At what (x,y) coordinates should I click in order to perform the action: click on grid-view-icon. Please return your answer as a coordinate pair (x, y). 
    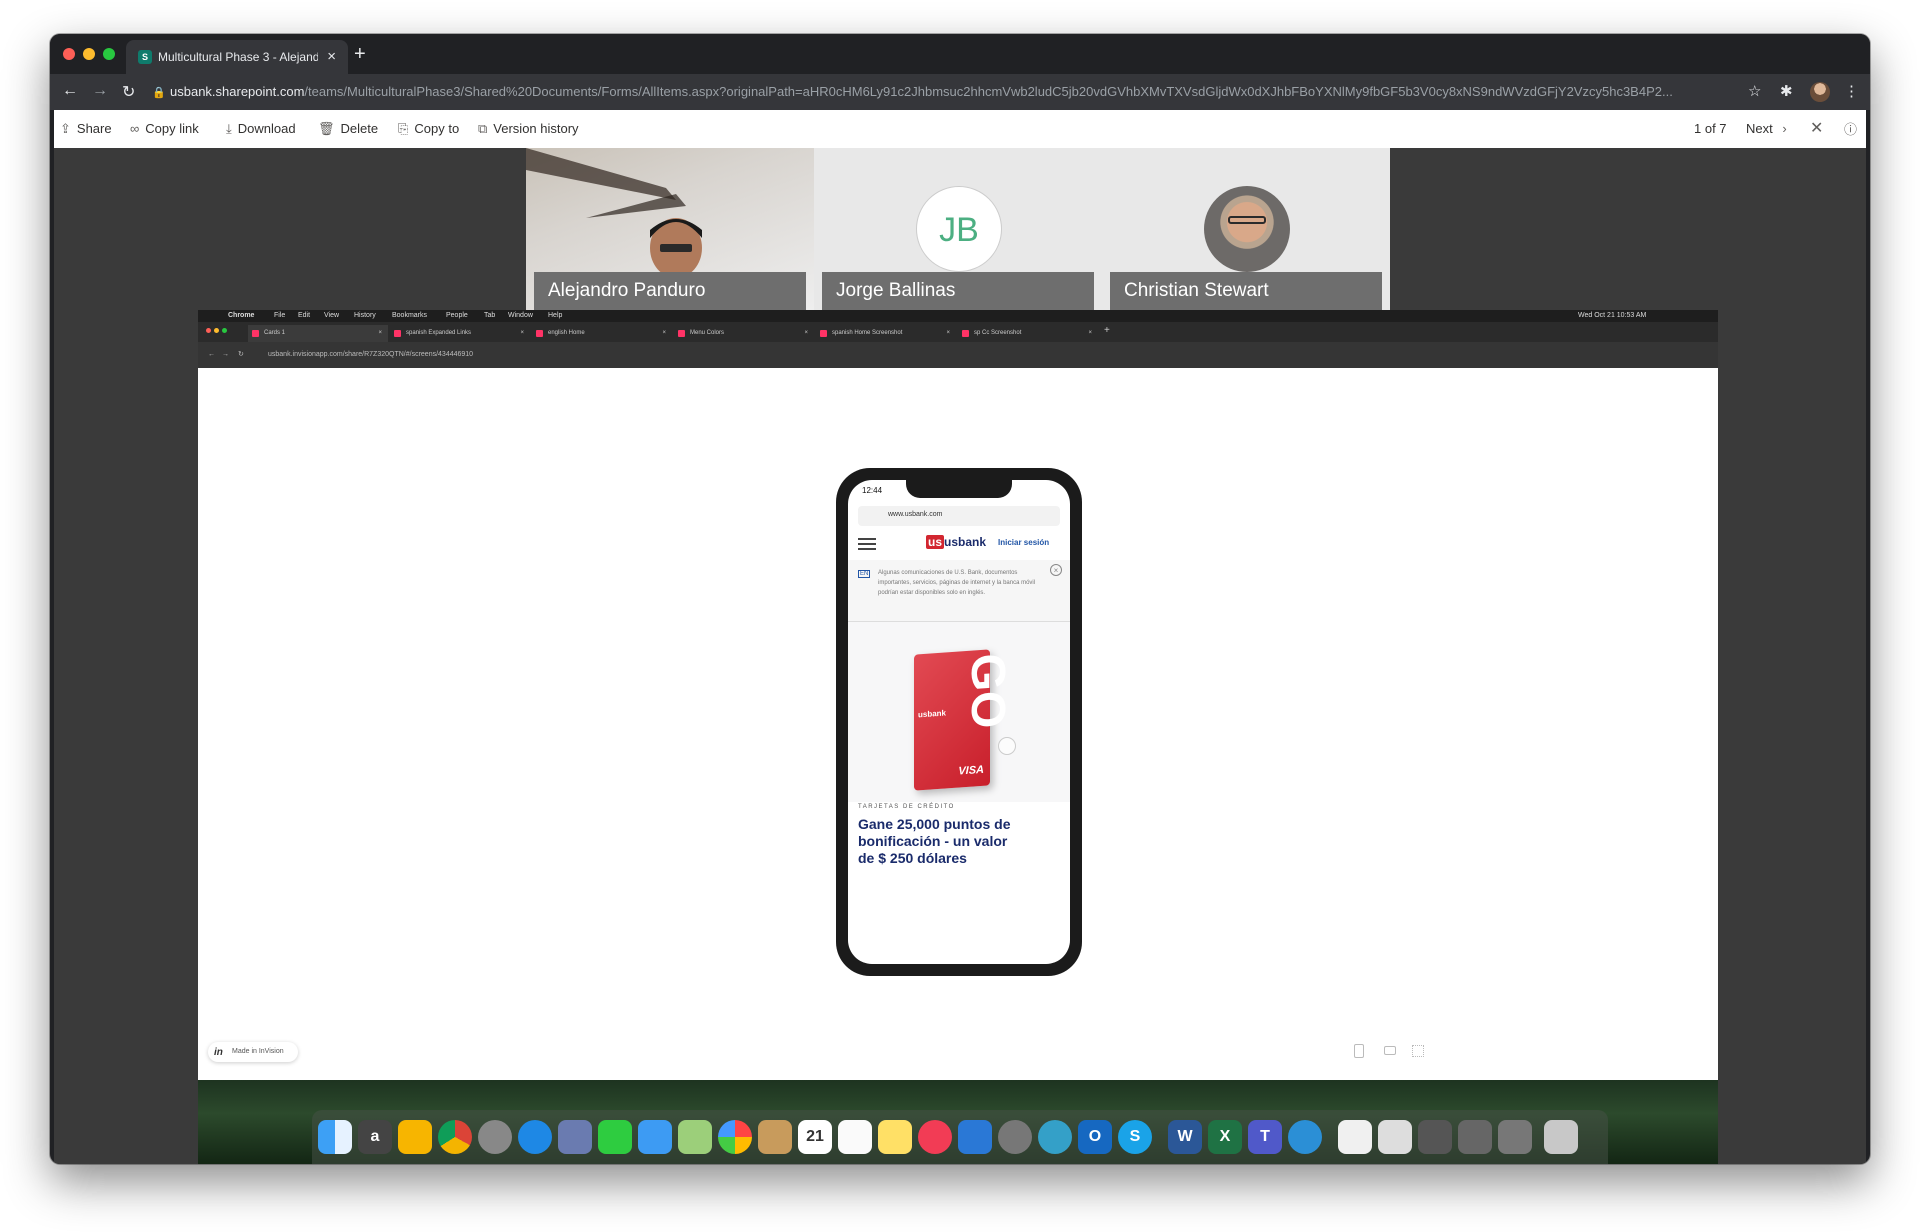
    Looking at the image, I should click on (1418, 1051).